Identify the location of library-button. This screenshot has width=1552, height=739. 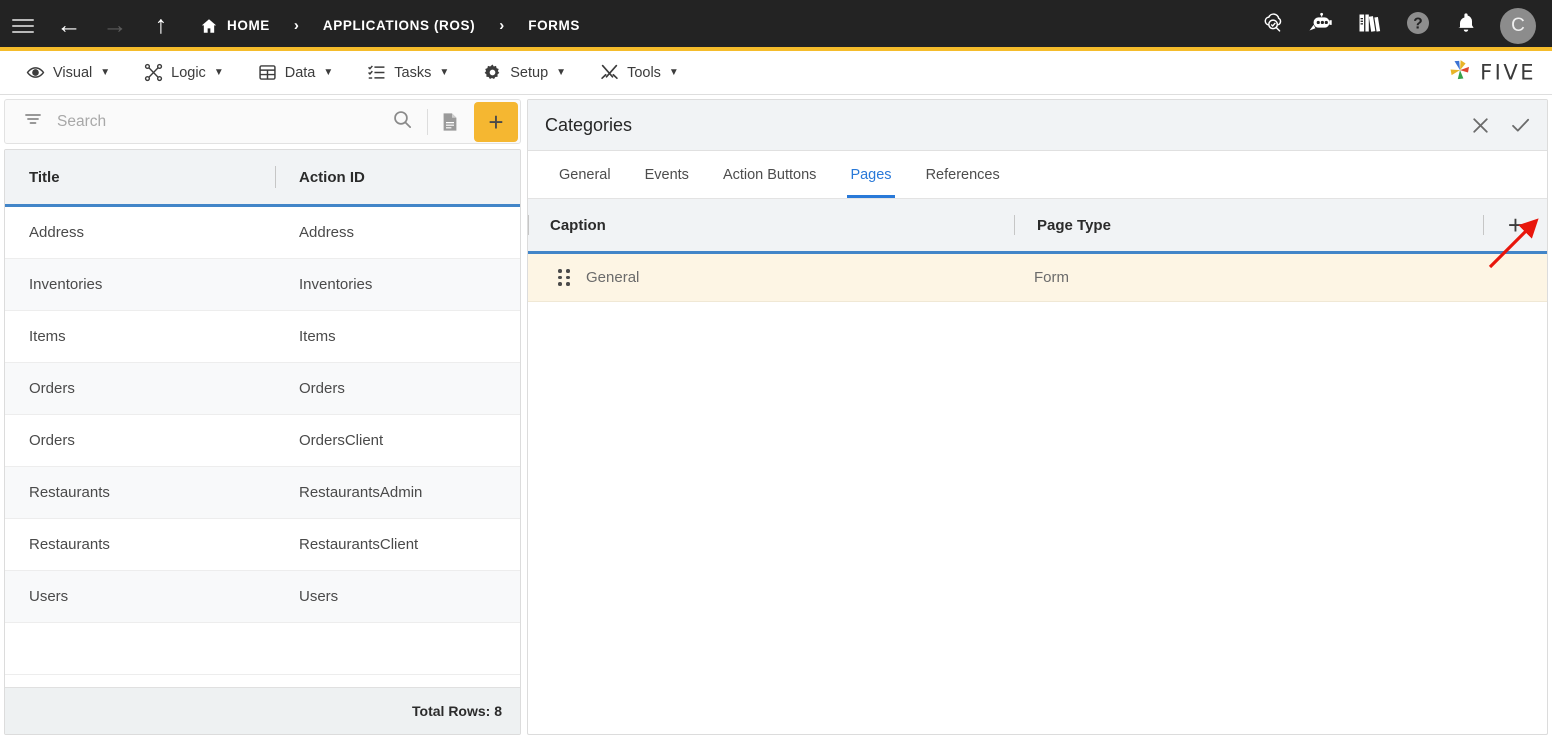
(1370, 26).